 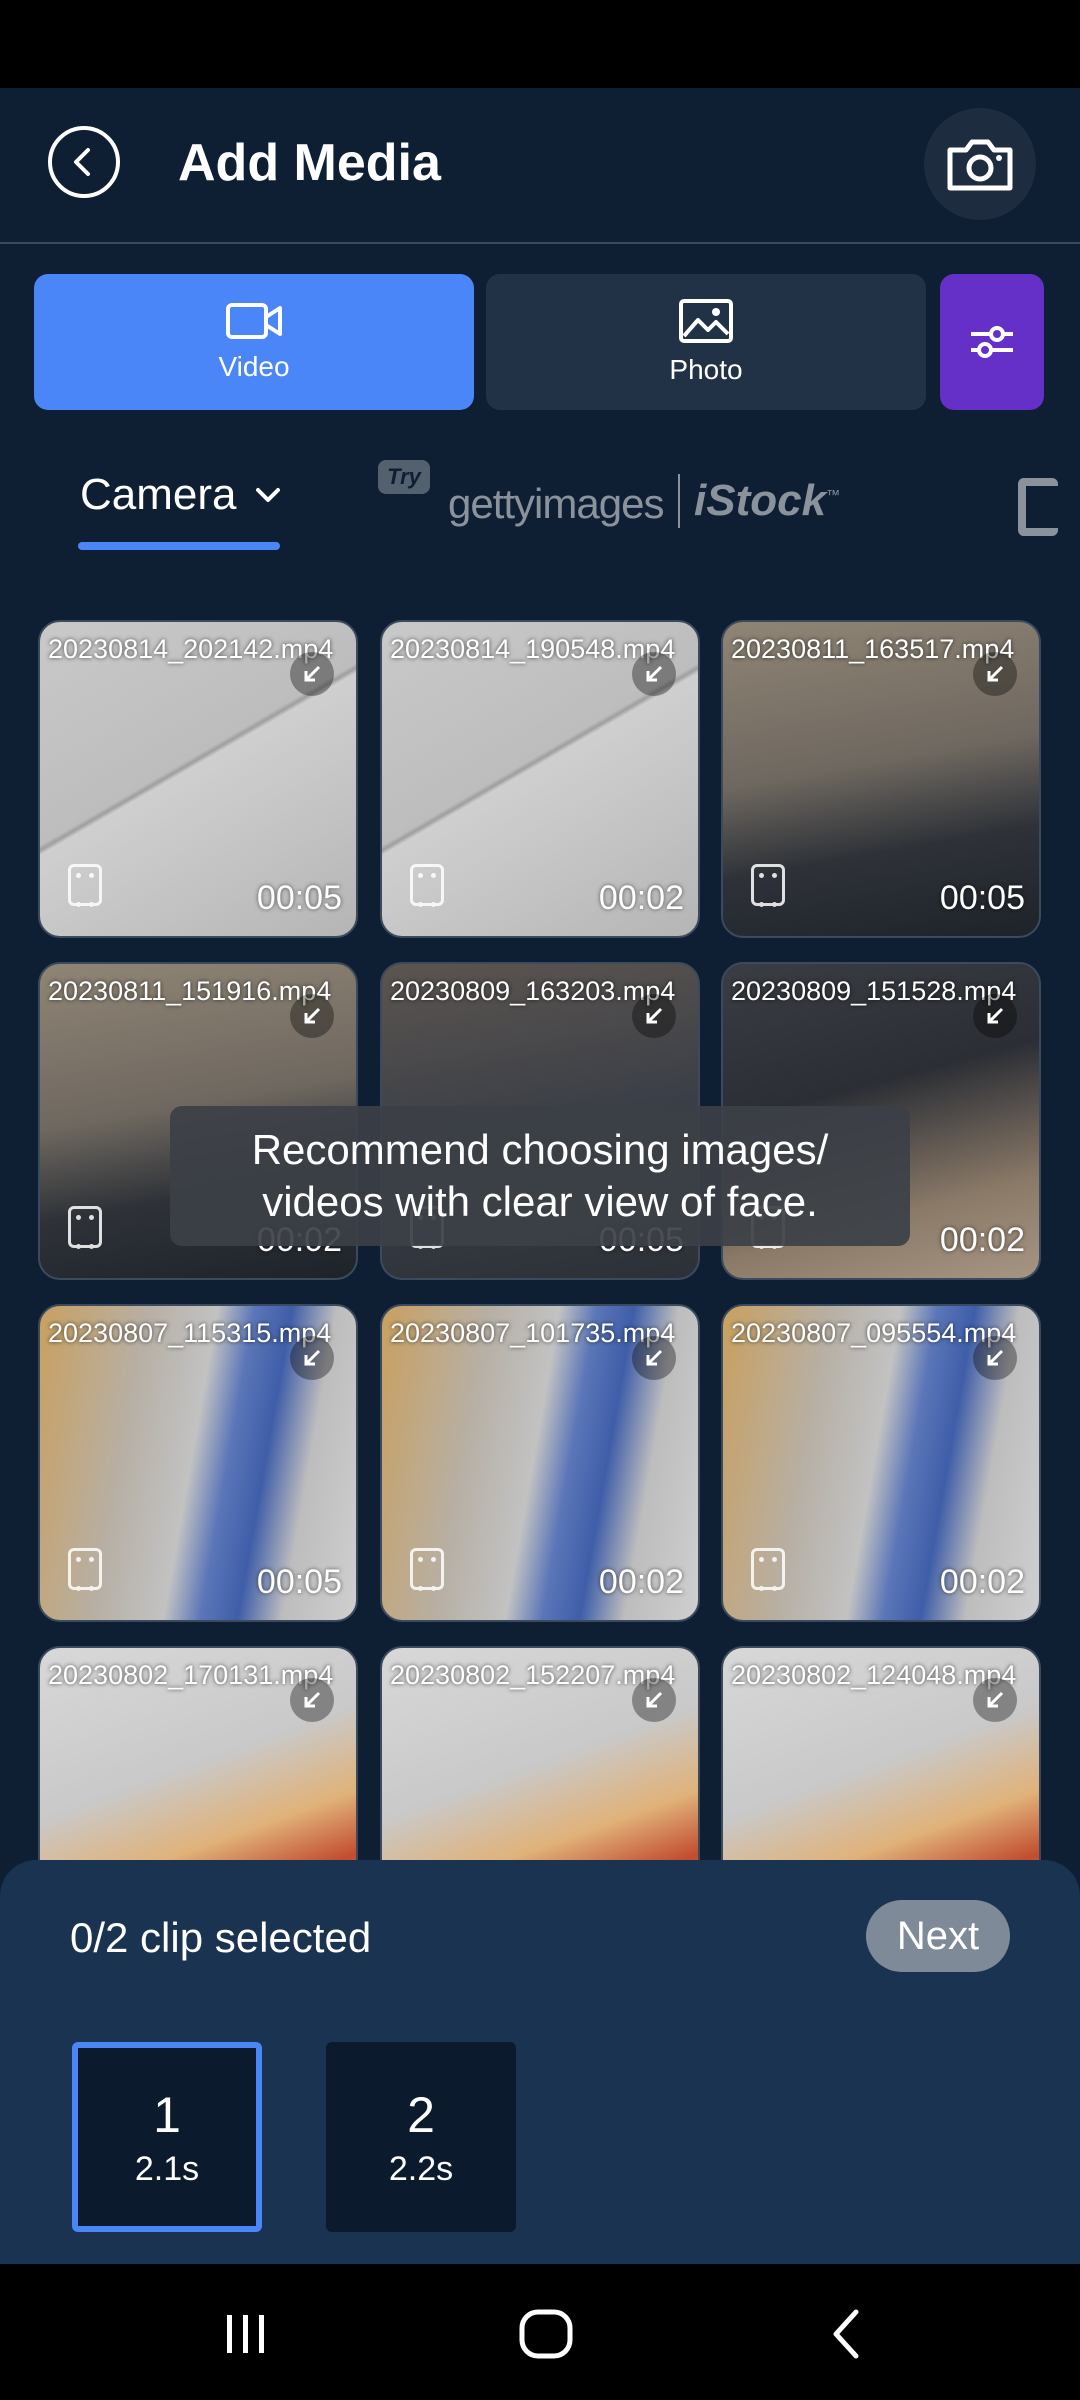 What do you see at coordinates (540, 1753) in the screenshot?
I see `media-item: 20230802_152207.mp4` at bounding box center [540, 1753].